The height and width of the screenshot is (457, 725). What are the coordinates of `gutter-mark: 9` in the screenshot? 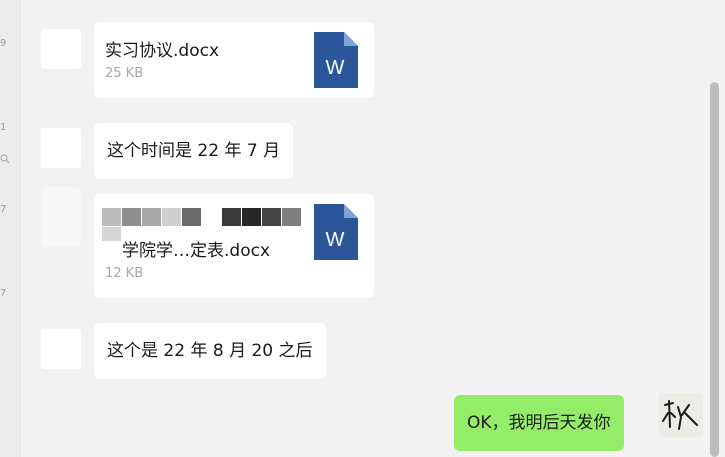 It's located at (3, 43).